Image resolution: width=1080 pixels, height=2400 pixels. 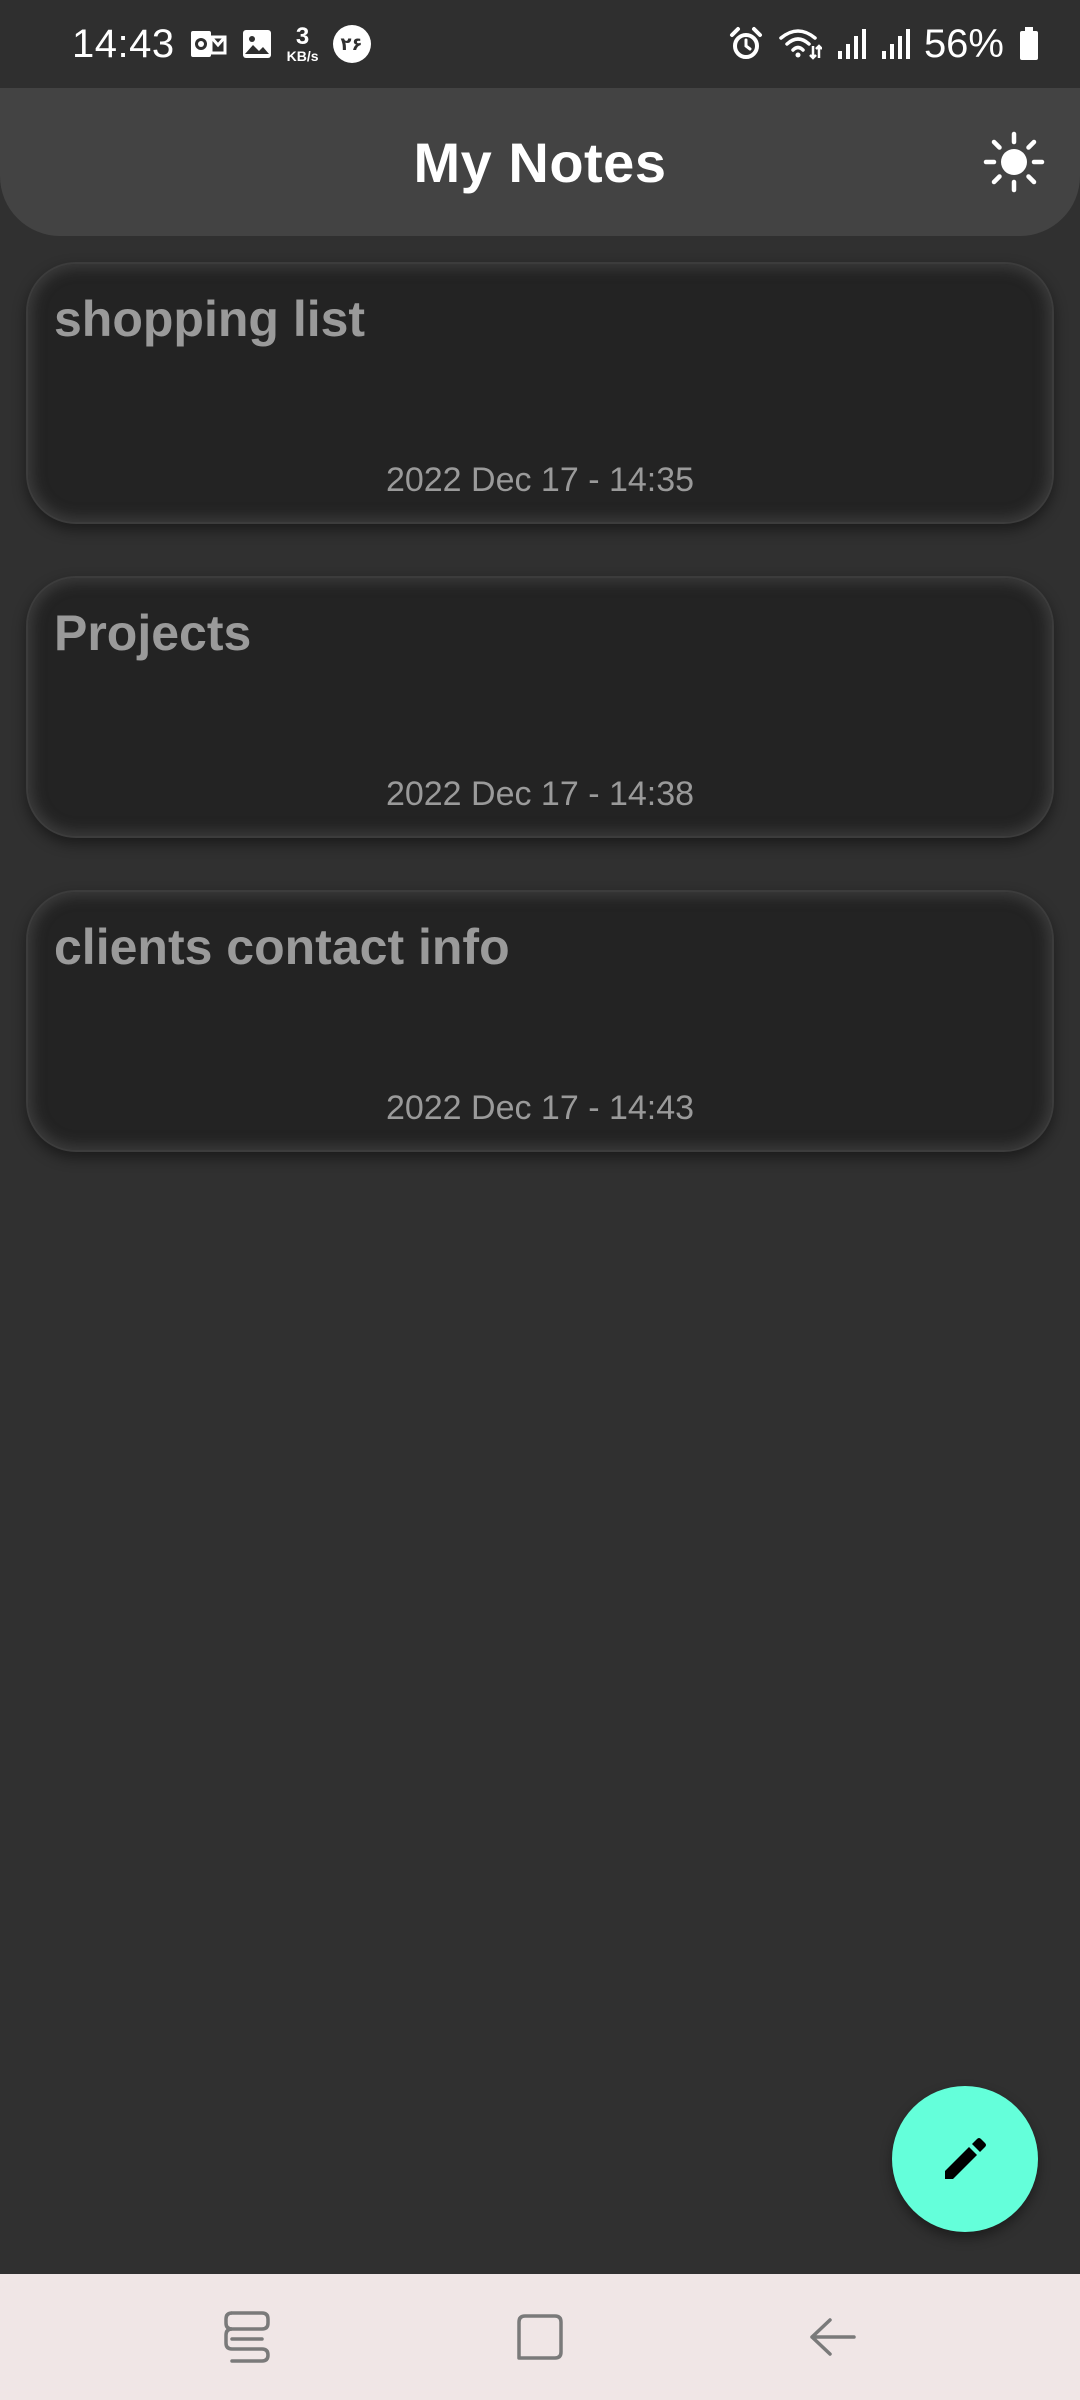 I want to click on home-icon, so click(x=540, y=2337).